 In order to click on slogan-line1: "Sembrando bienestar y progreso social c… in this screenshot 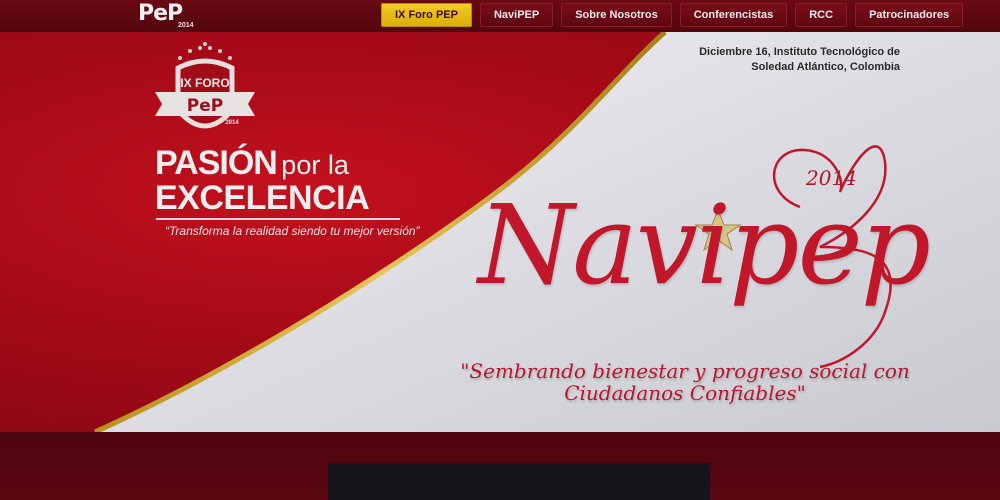, I will do `click(685, 371)`.